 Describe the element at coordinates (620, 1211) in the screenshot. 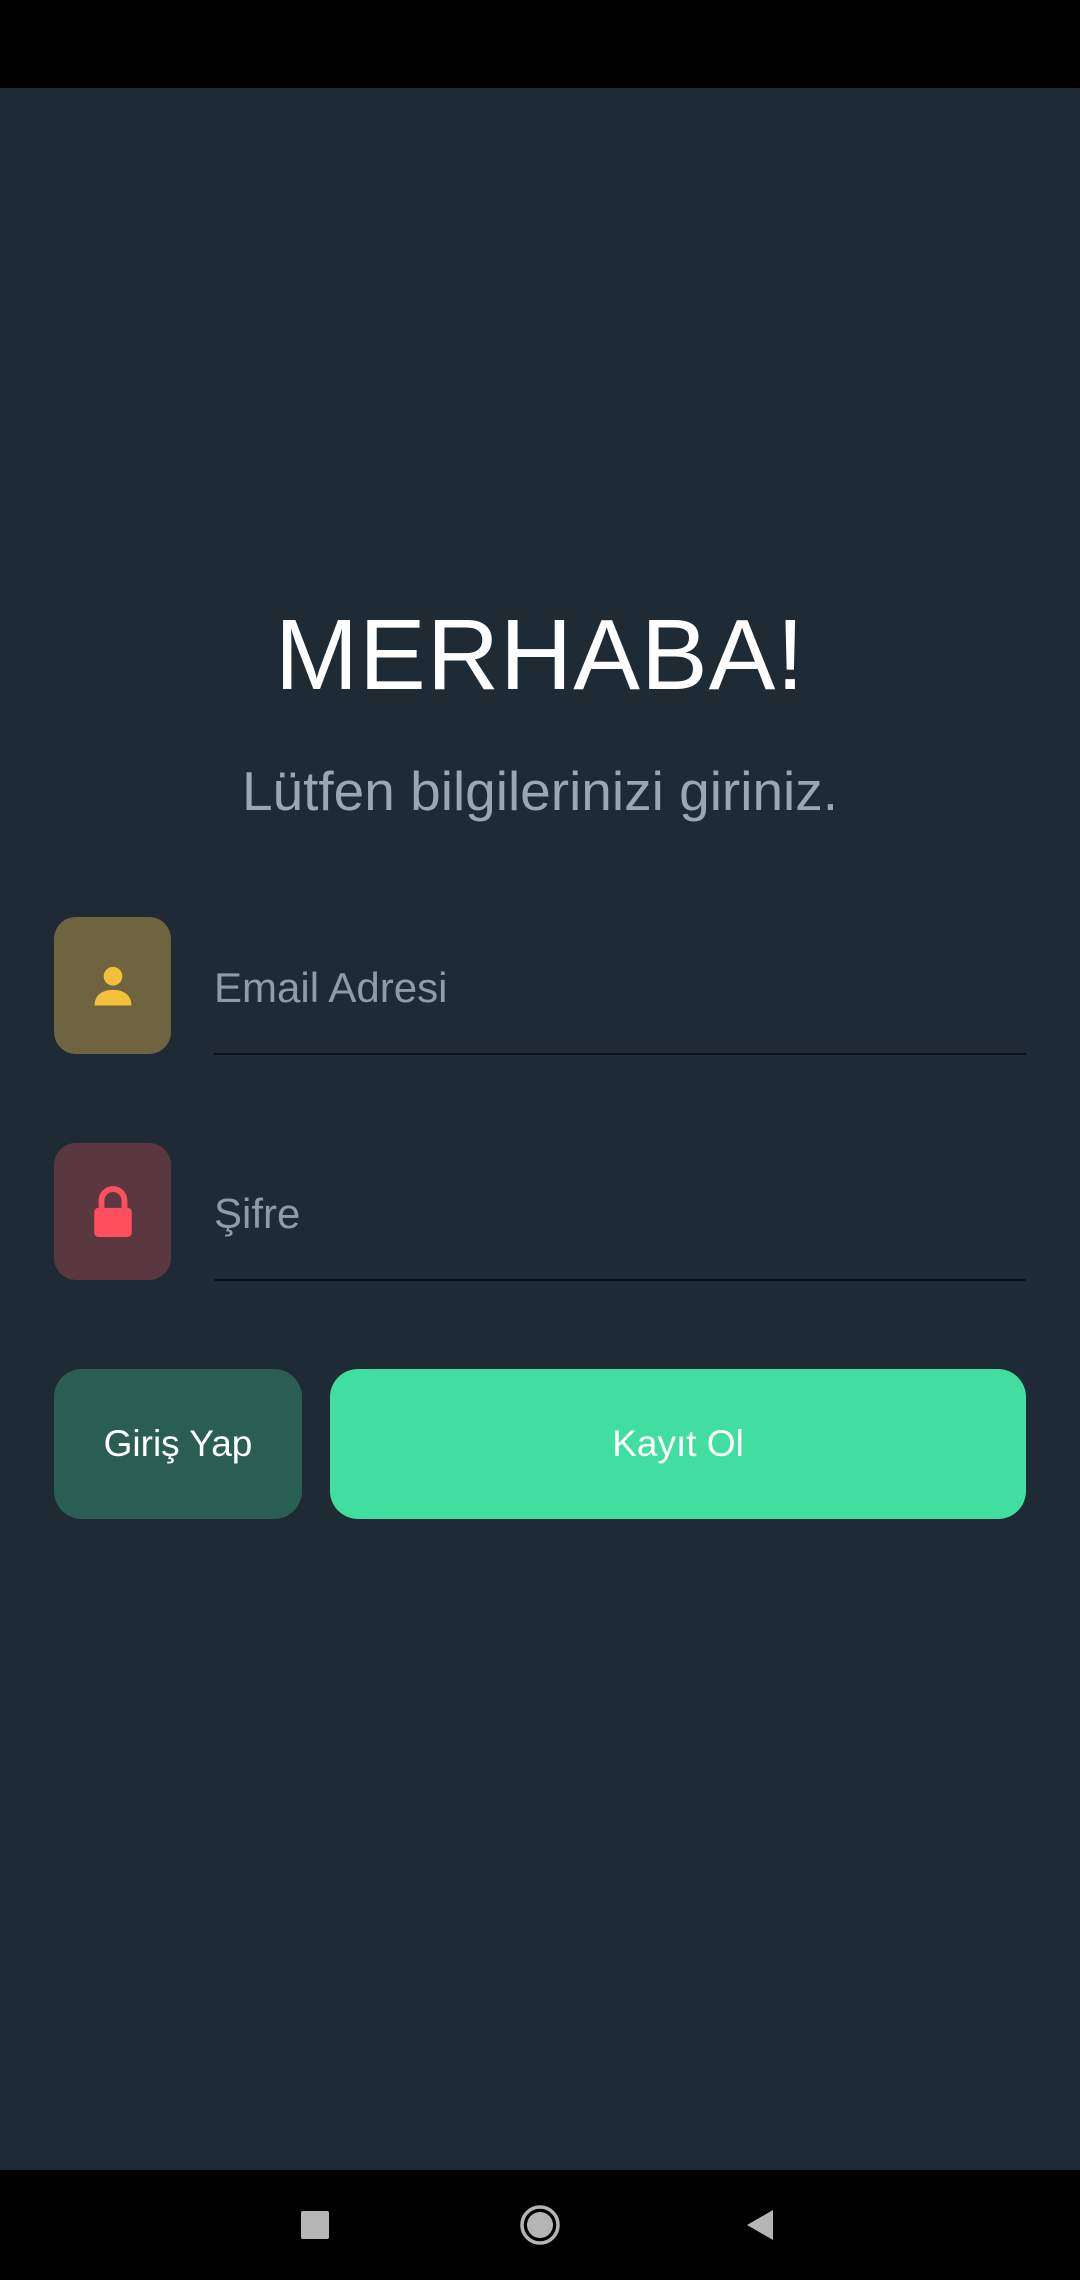

I see `password-field: Şifre` at that location.